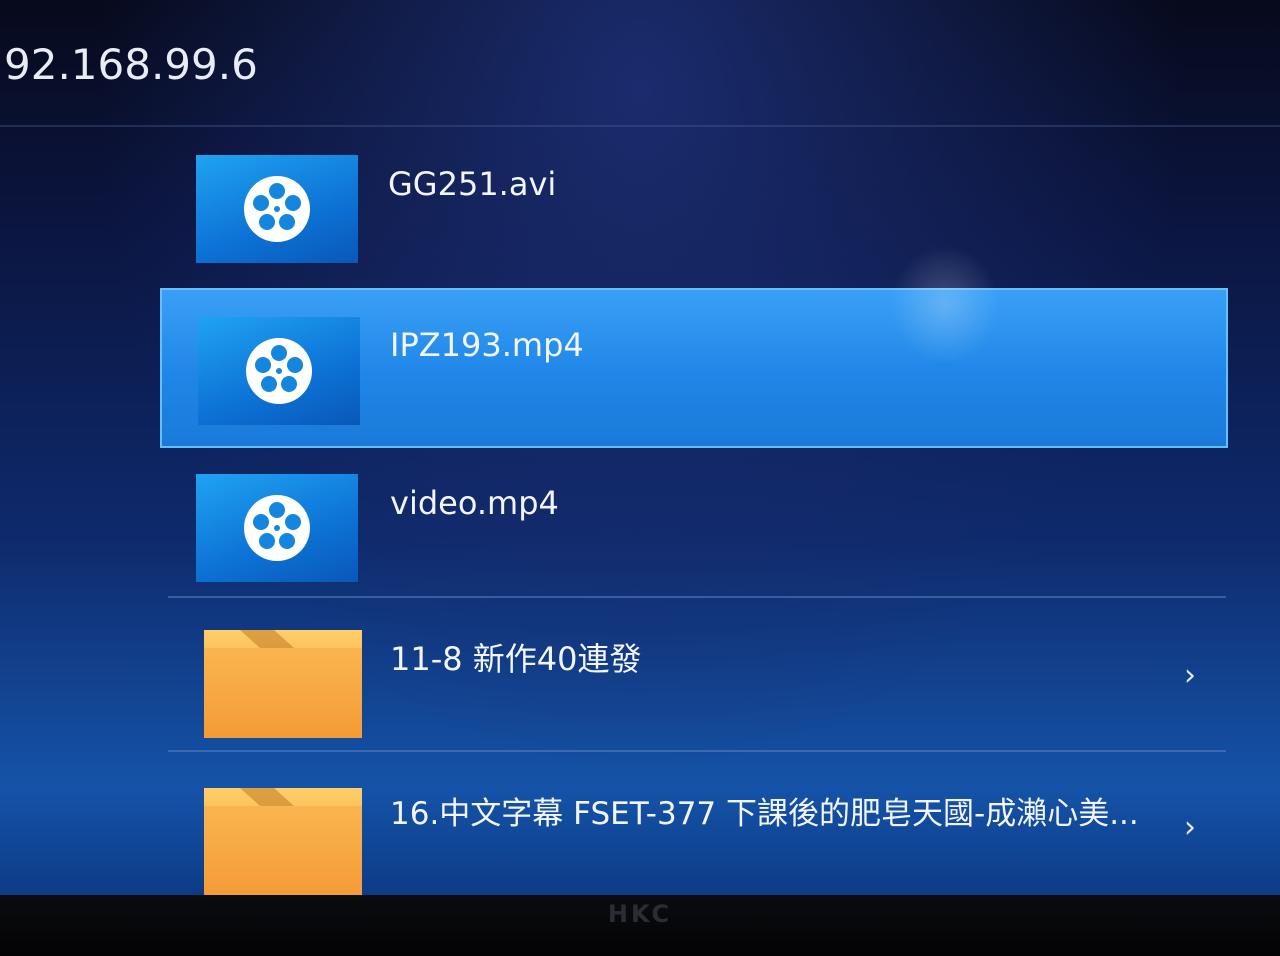 Image resolution: width=1280 pixels, height=956 pixels. I want to click on folder-row-11-8: 11-8 新作40連發 ›, so click(694, 705).